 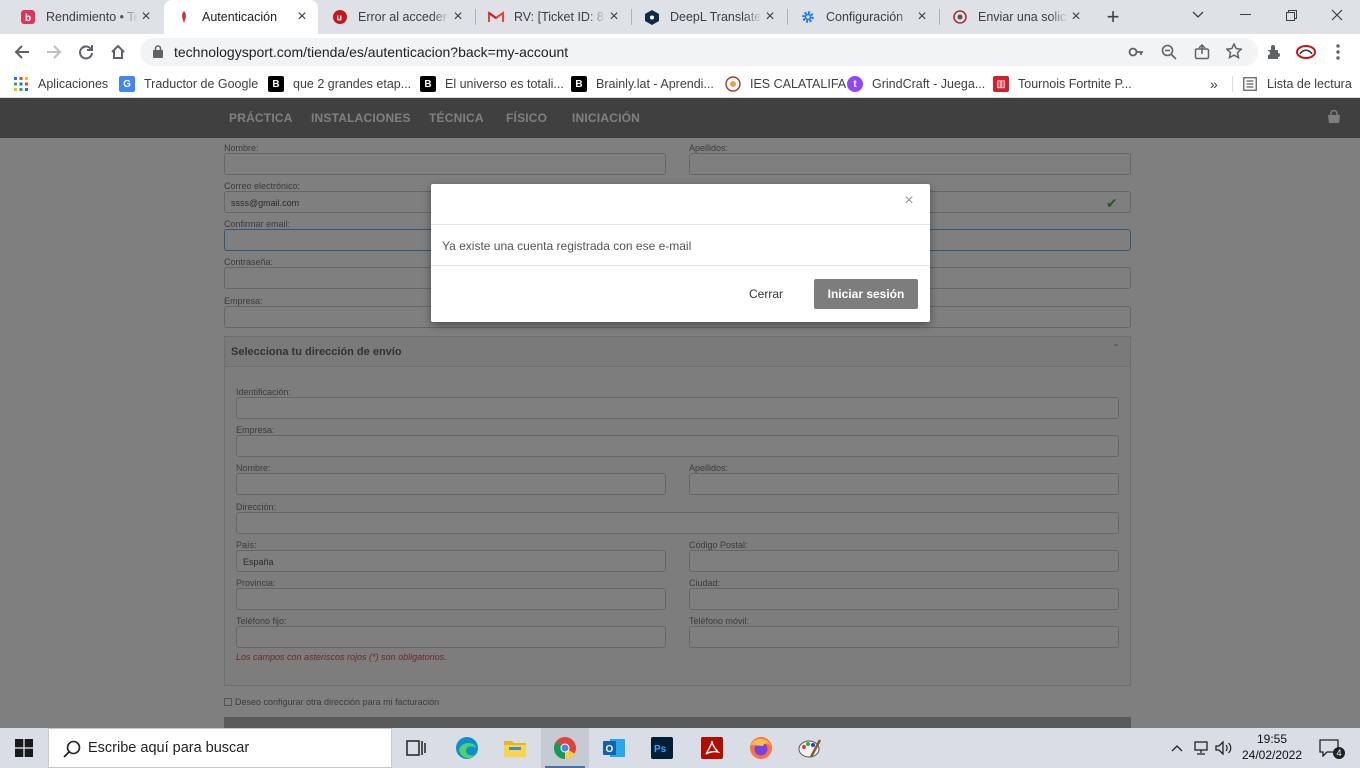 What do you see at coordinates (1001, 84) in the screenshot?
I see `tournament-icon: ▥` at bounding box center [1001, 84].